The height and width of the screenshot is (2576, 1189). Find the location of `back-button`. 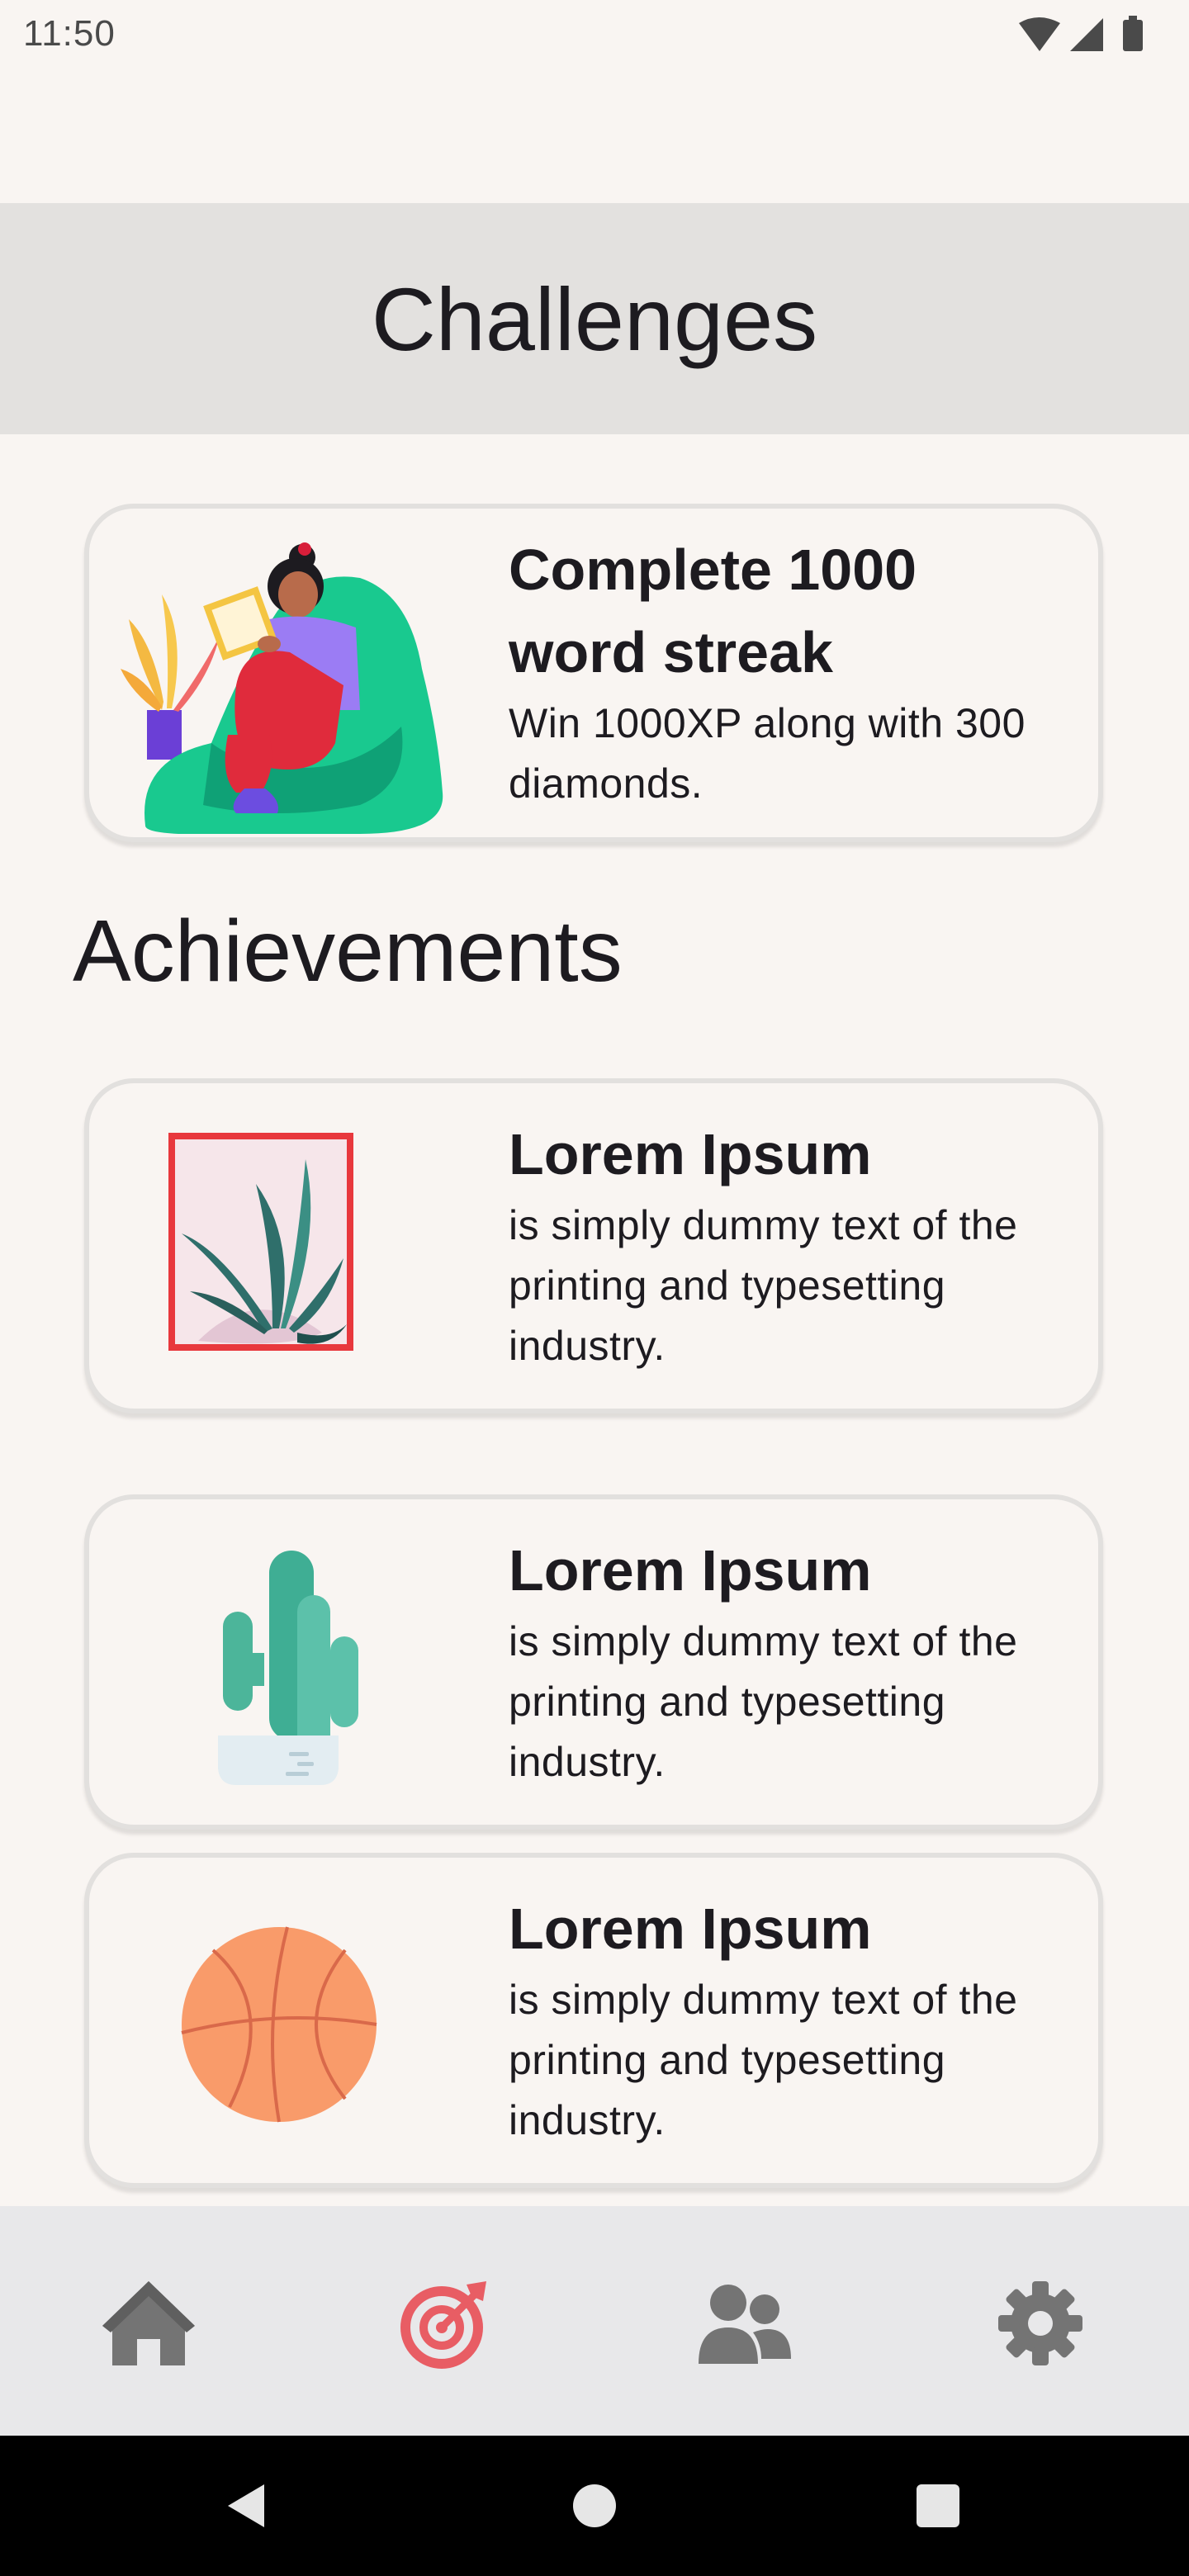

back-button is located at coordinates (247, 2506).